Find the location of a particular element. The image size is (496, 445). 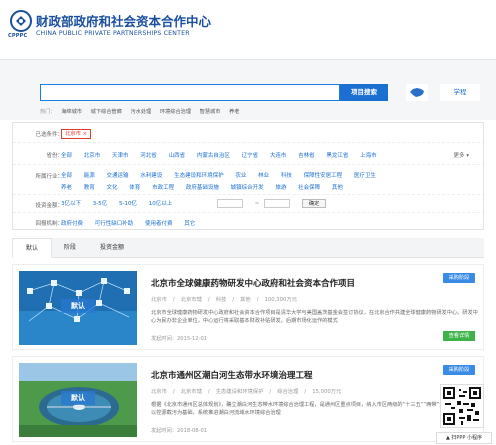

industry-option: 体育 is located at coordinates (134, 188).